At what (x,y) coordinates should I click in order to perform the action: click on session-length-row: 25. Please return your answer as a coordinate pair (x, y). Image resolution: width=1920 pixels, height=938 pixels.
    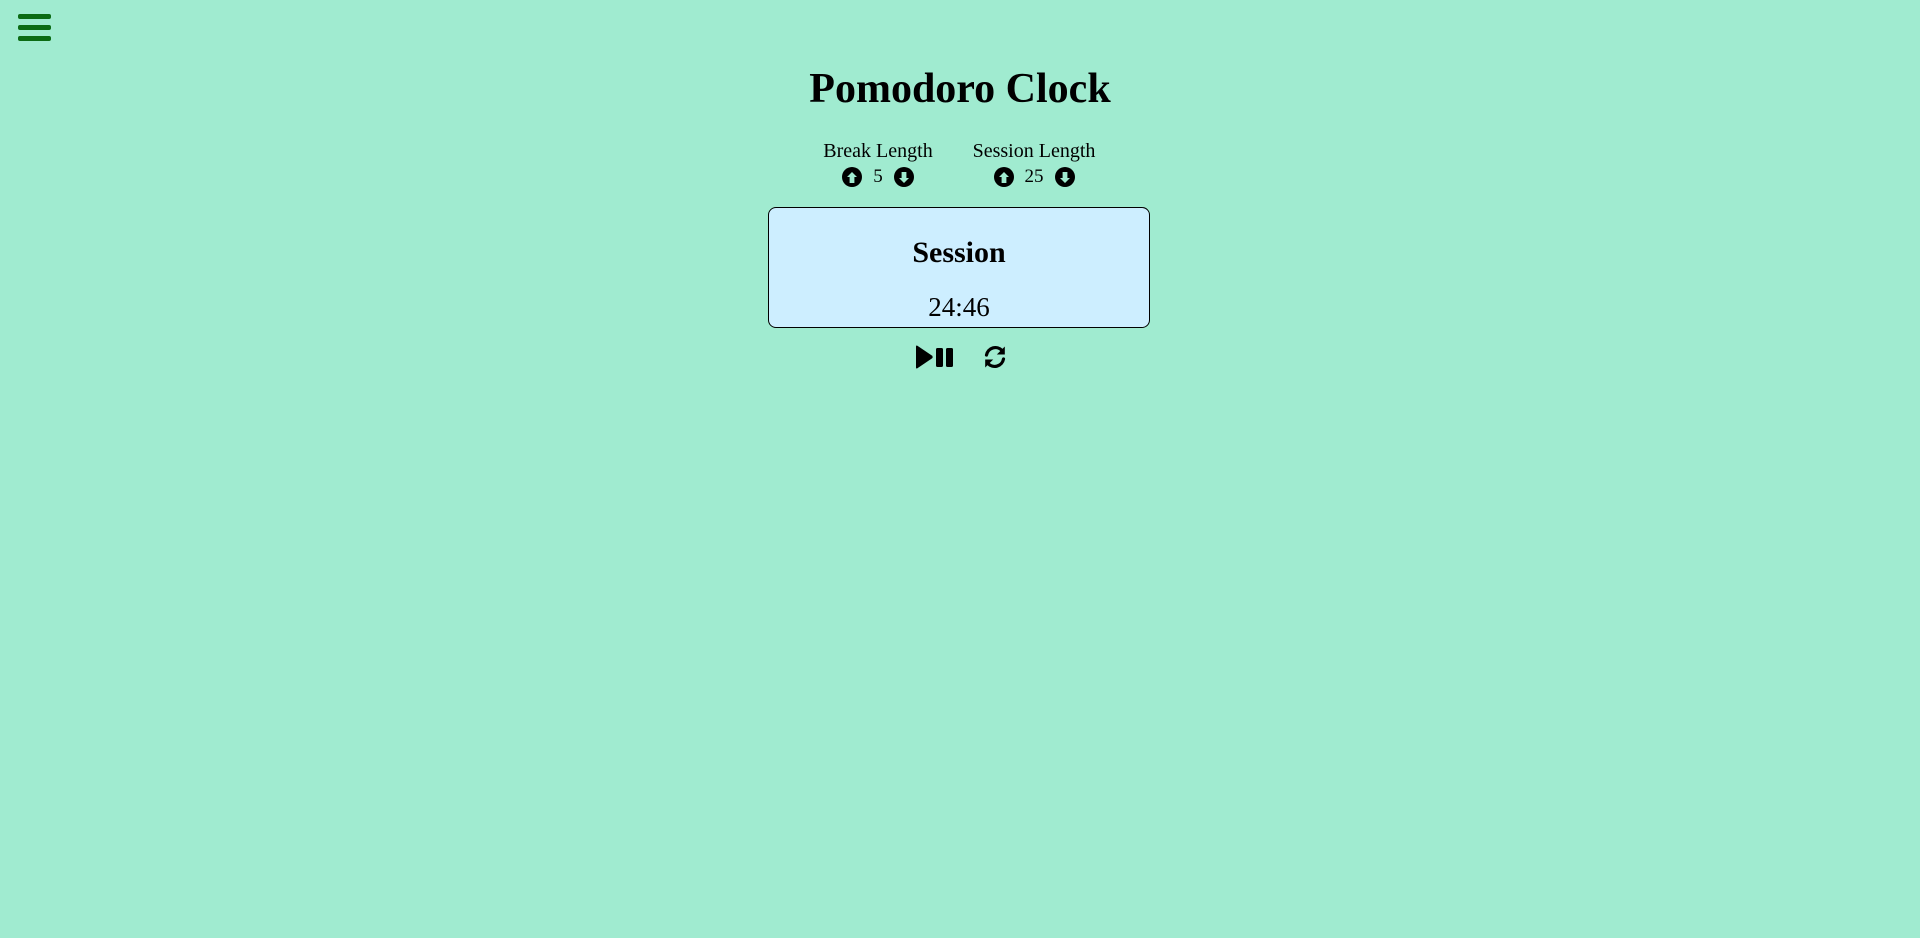
    Looking at the image, I should click on (1034, 177).